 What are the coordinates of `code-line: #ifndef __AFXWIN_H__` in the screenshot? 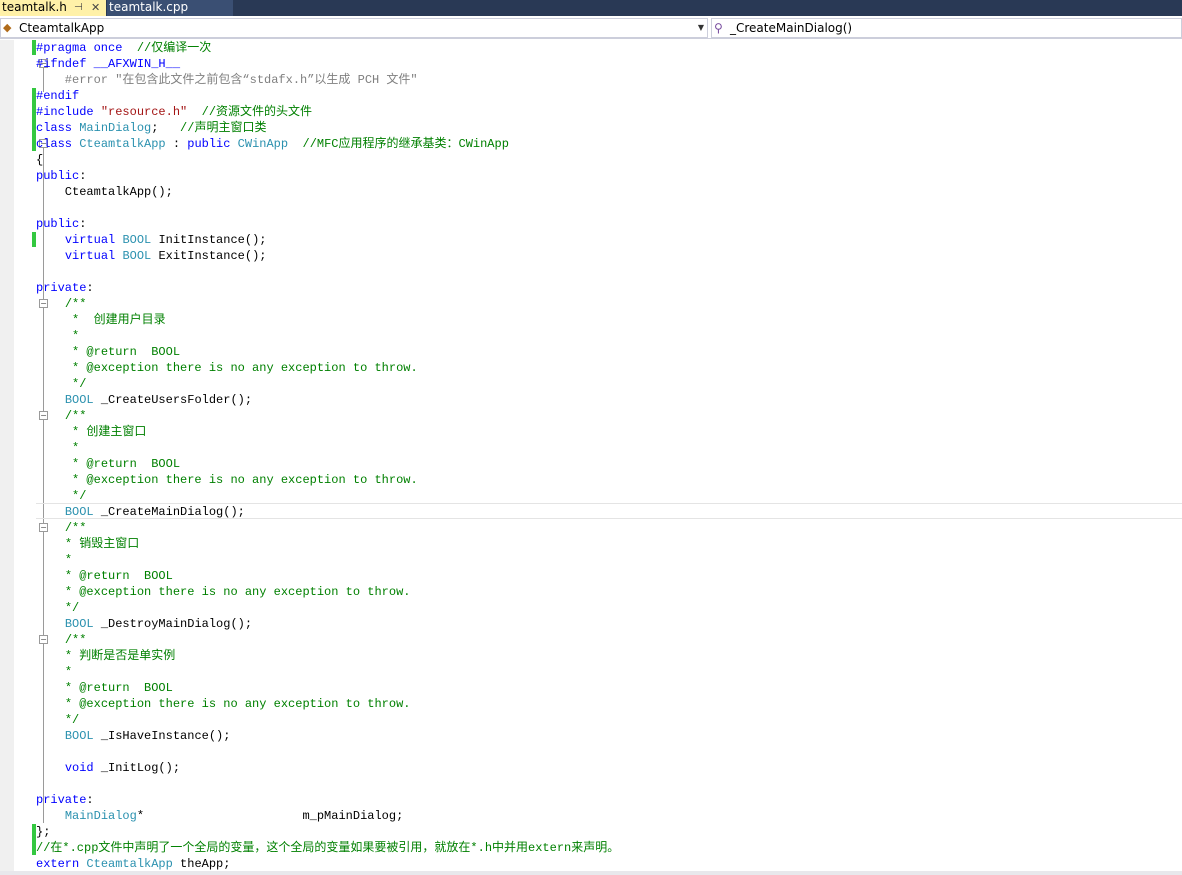 It's located at (108, 64).